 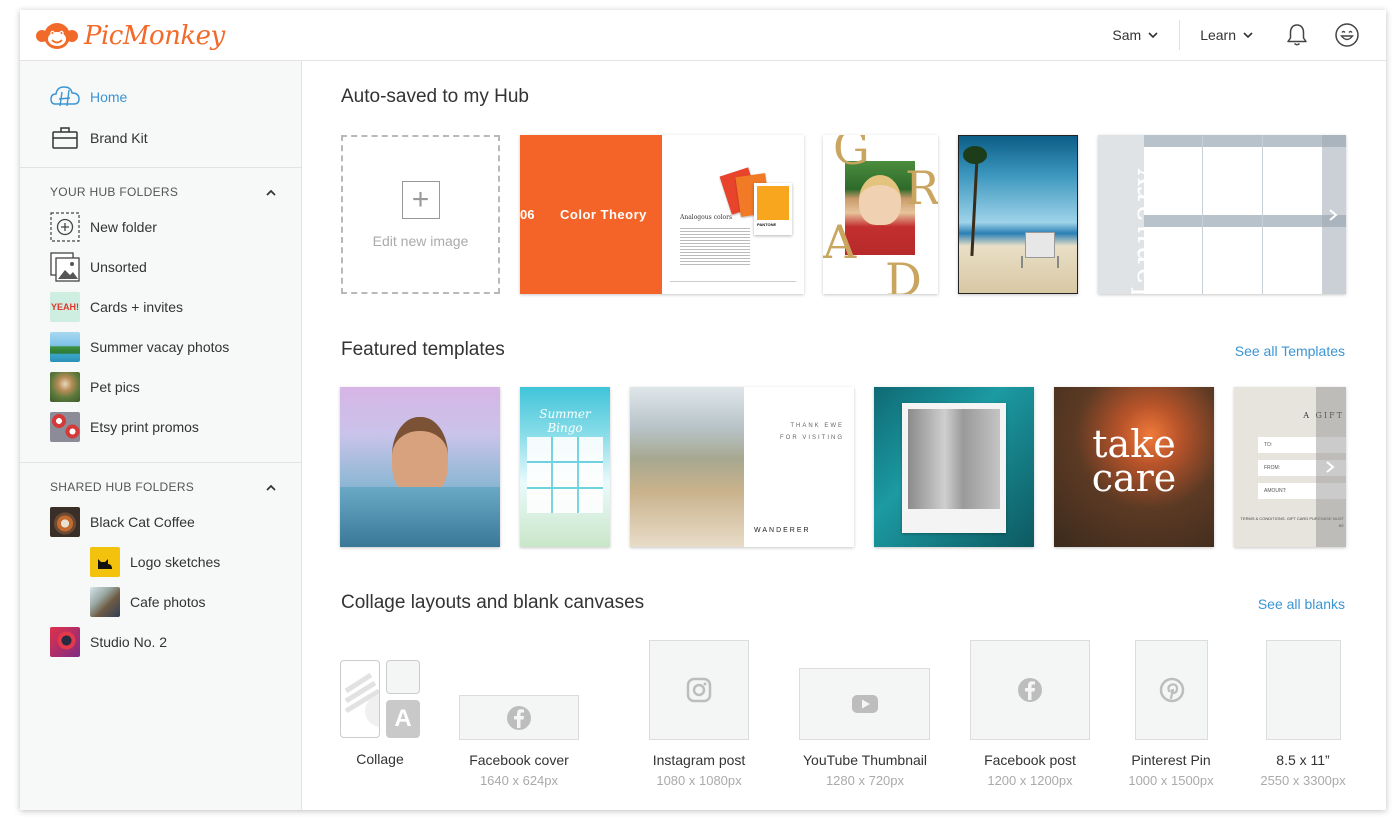 What do you see at coordinates (1171, 690) in the screenshot?
I see `pinterest-icon` at bounding box center [1171, 690].